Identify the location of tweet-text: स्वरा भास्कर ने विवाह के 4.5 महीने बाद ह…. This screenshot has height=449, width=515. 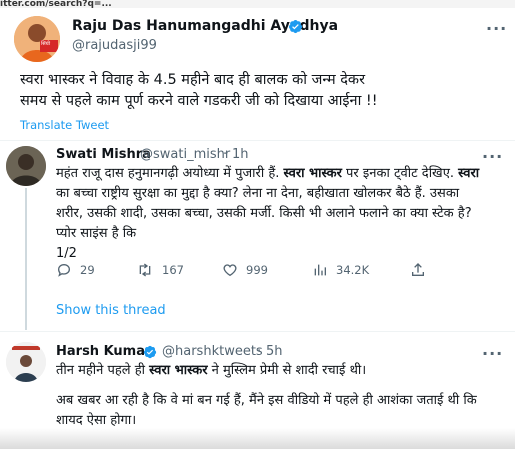
(199, 90).